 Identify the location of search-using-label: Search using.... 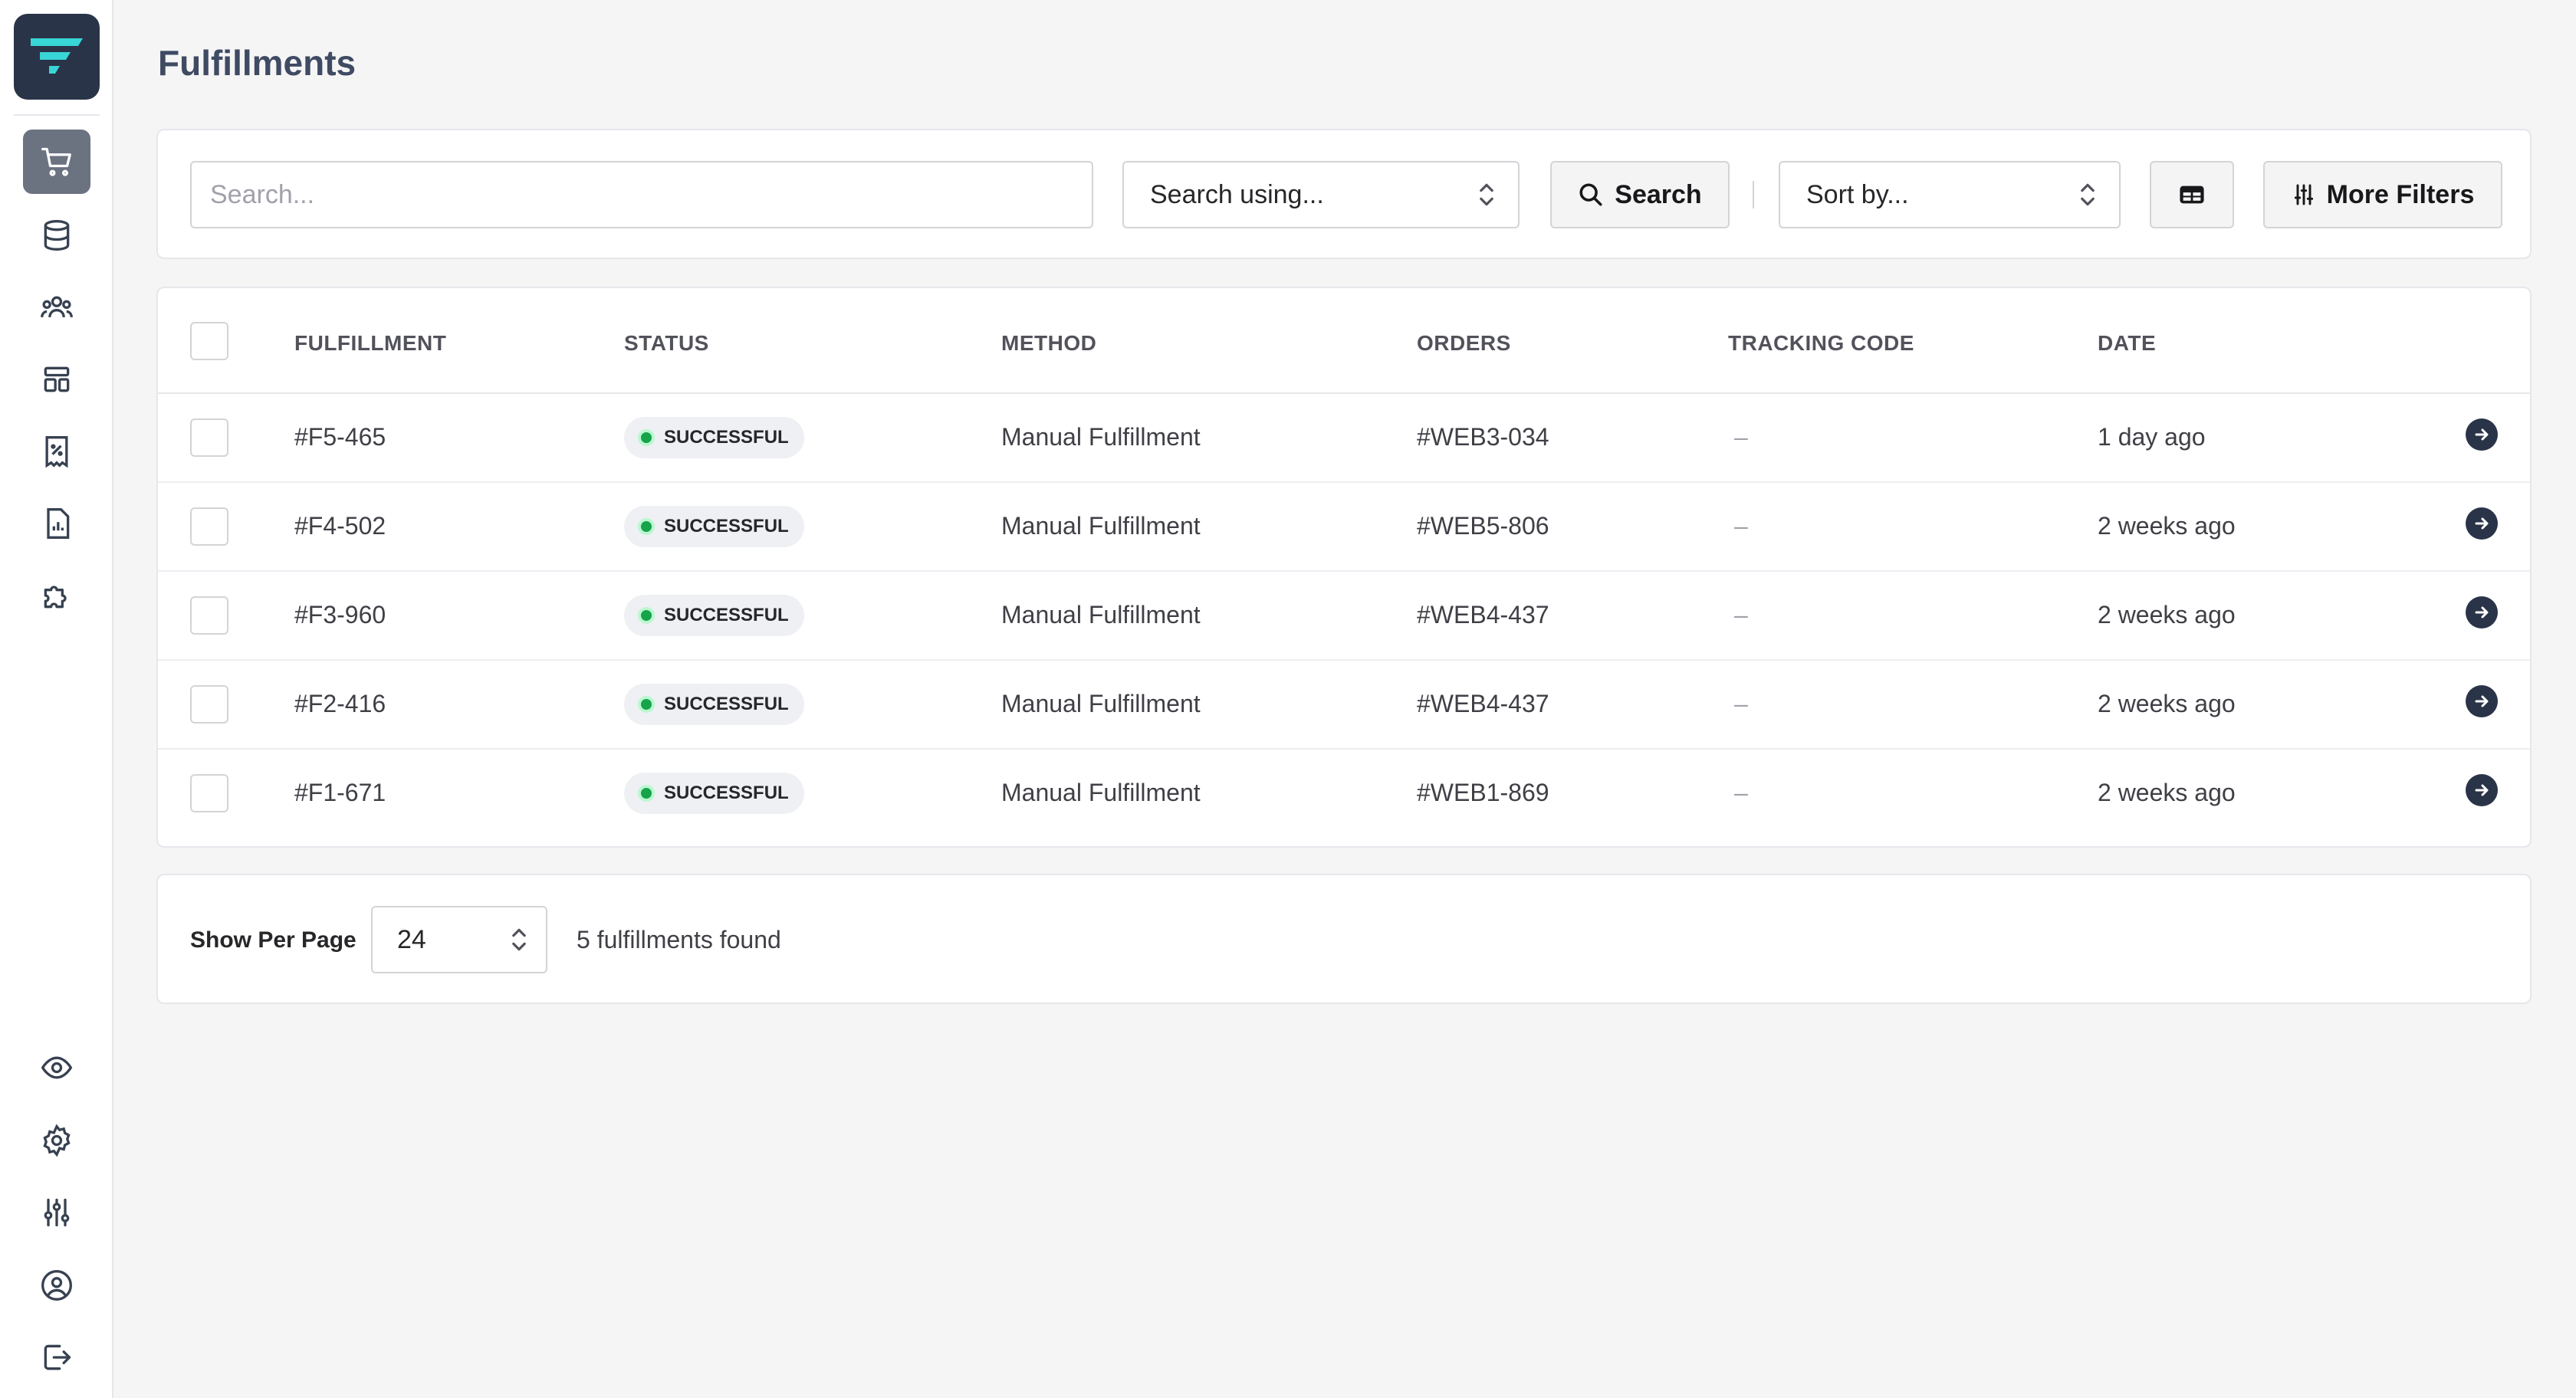
(1237, 194).